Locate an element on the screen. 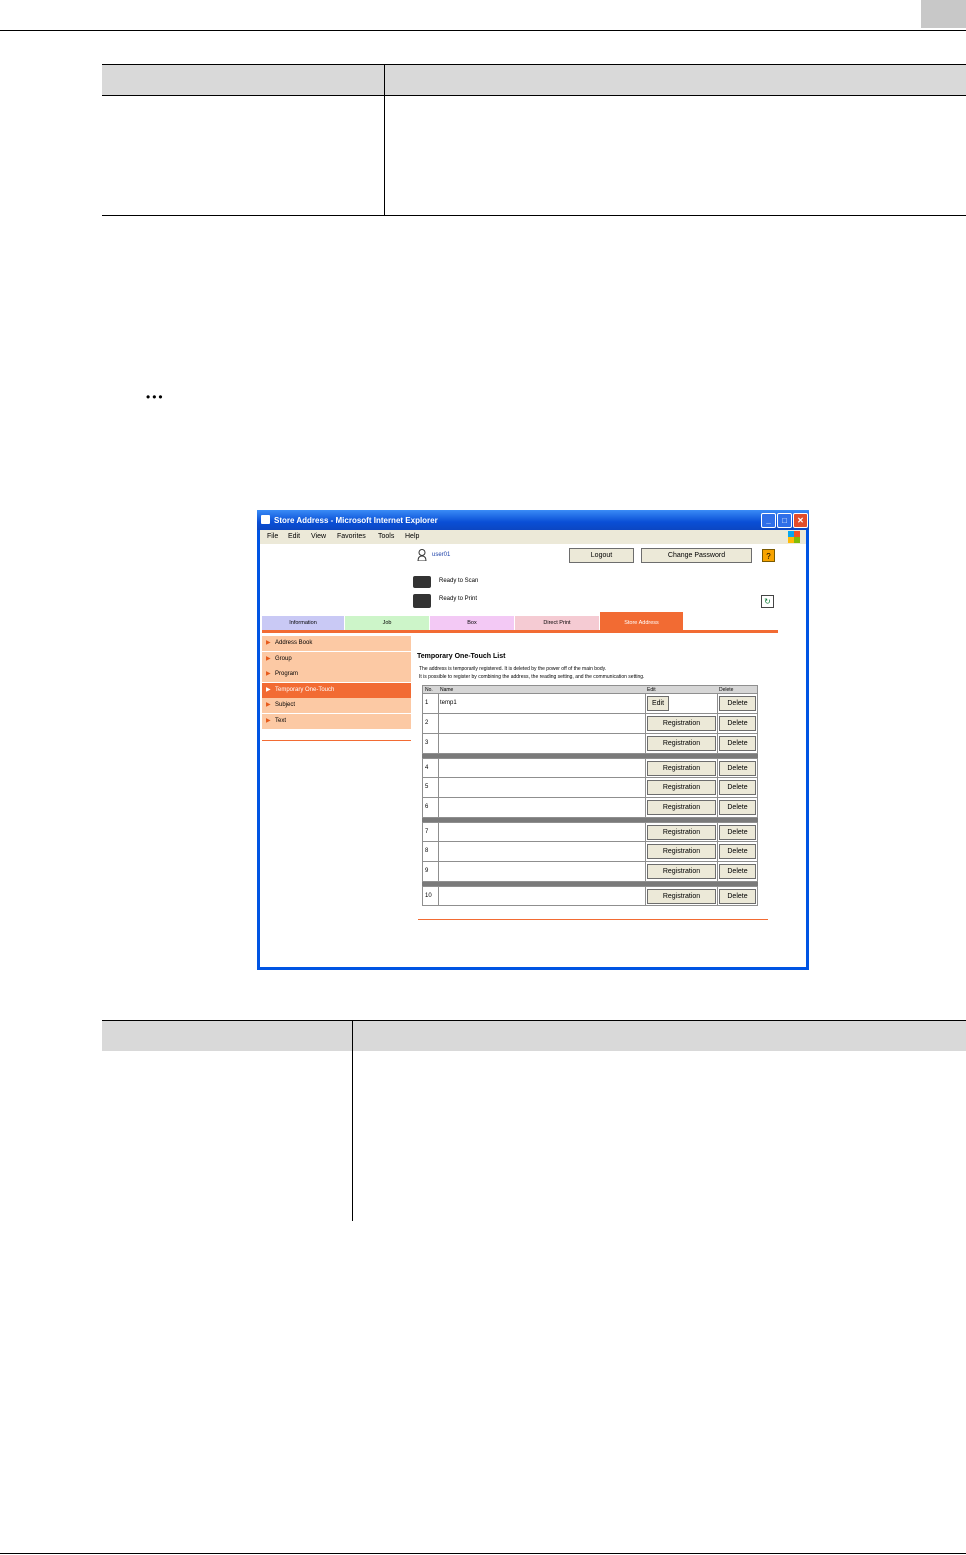  sidebar-item-temporary-one-touch: ▶ Temporary One-Touch is located at coordinates (336, 690).